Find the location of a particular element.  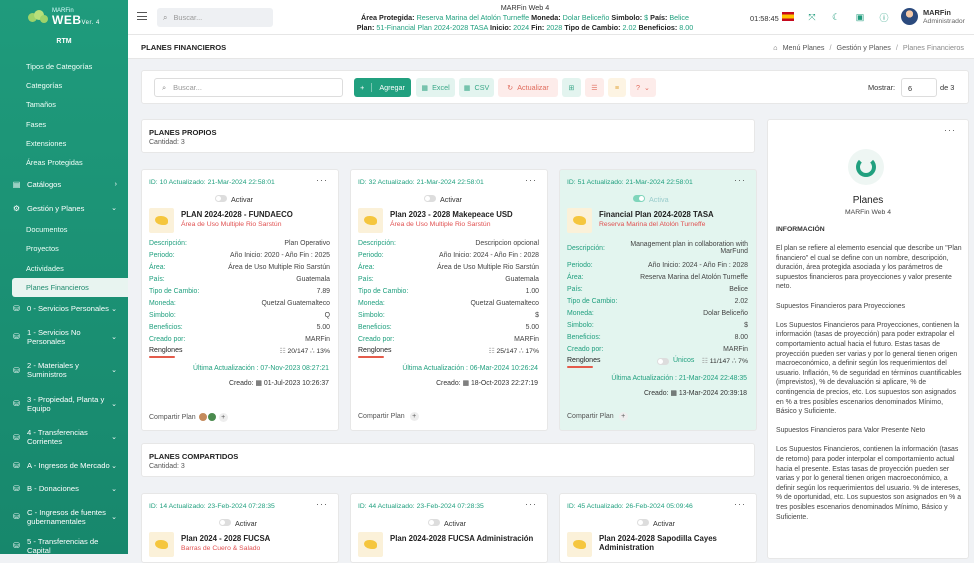

sidebar-item-extensiones: Extensiones is located at coordinates (64, 143).